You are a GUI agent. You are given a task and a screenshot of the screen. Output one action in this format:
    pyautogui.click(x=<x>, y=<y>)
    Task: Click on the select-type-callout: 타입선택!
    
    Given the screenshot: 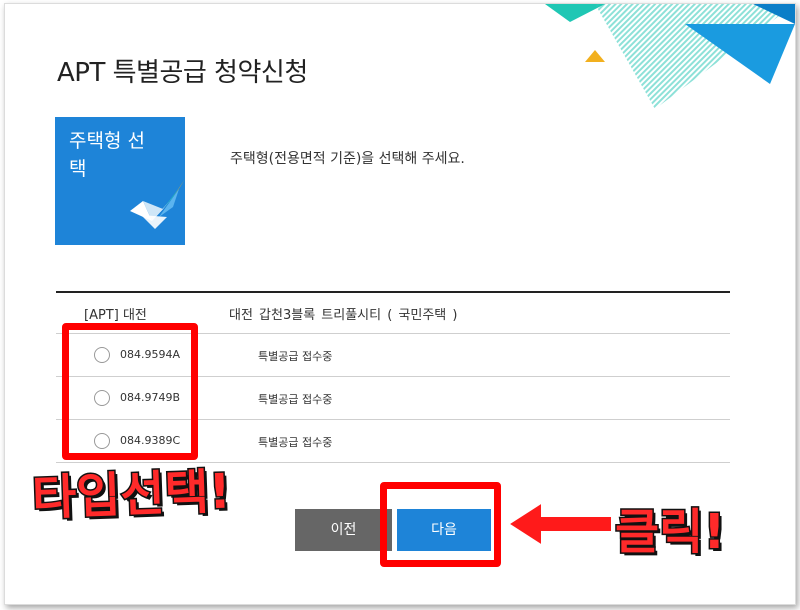 What is the action you would take?
    pyautogui.click(x=131, y=495)
    